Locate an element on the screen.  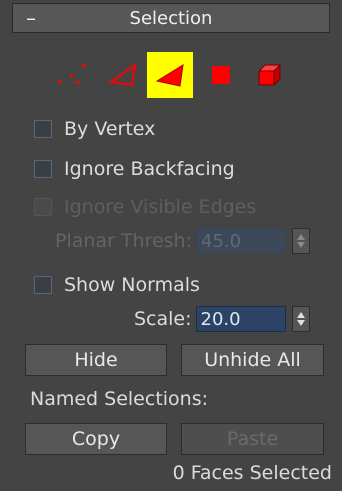
unhide-all-button: Unhide All is located at coordinates (252, 360).